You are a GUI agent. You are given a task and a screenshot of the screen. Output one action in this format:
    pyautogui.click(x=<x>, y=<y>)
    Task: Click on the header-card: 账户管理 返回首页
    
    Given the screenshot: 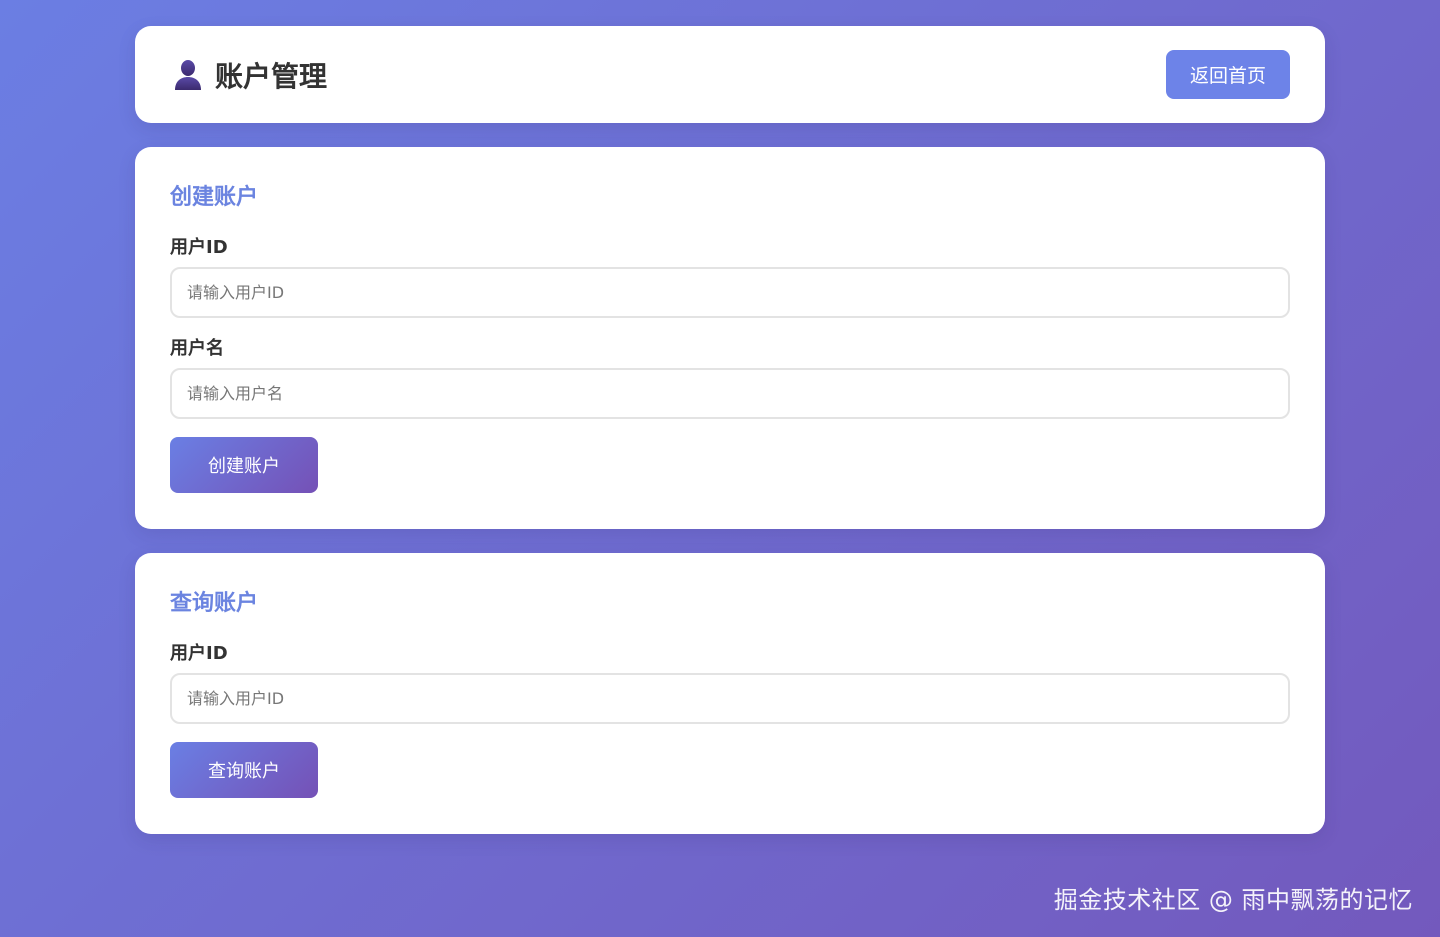 What is the action you would take?
    pyautogui.click(x=730, y=74)
    